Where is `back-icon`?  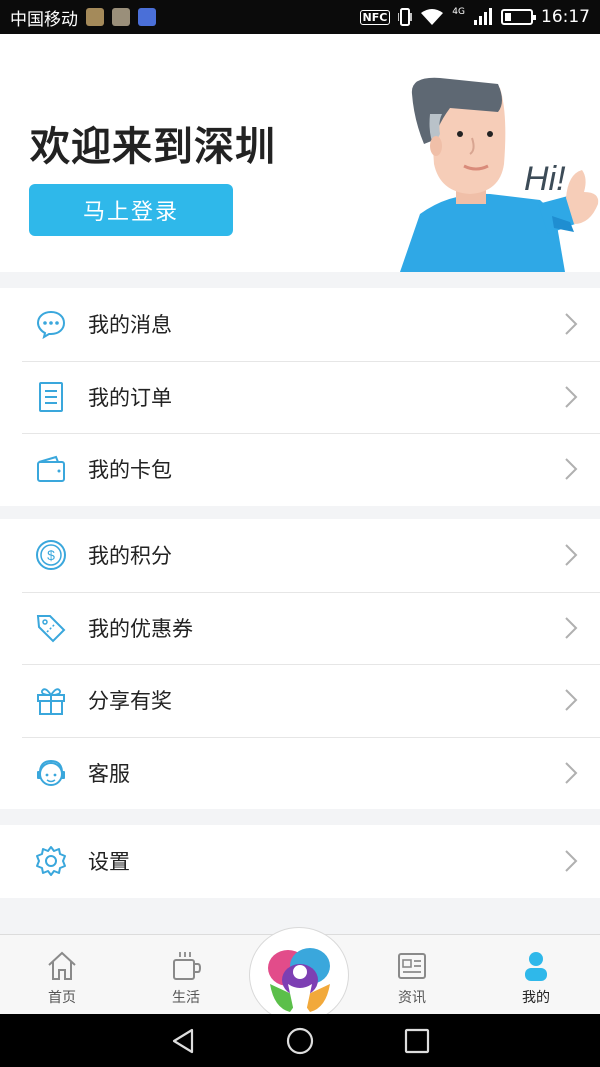
back-icon is located at coordinates (183, 1041).